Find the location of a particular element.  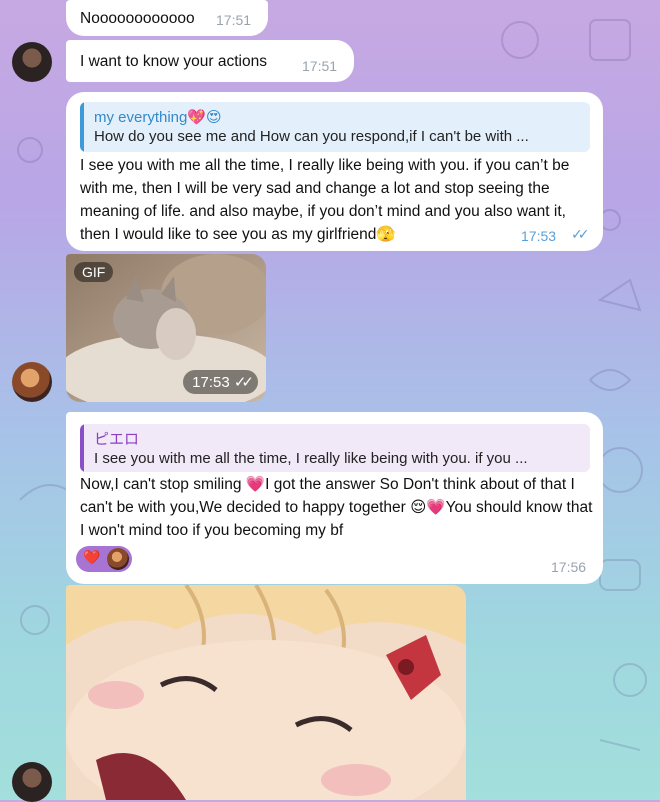

message-text: I want to know your actions is located at coordinates (173, 61).